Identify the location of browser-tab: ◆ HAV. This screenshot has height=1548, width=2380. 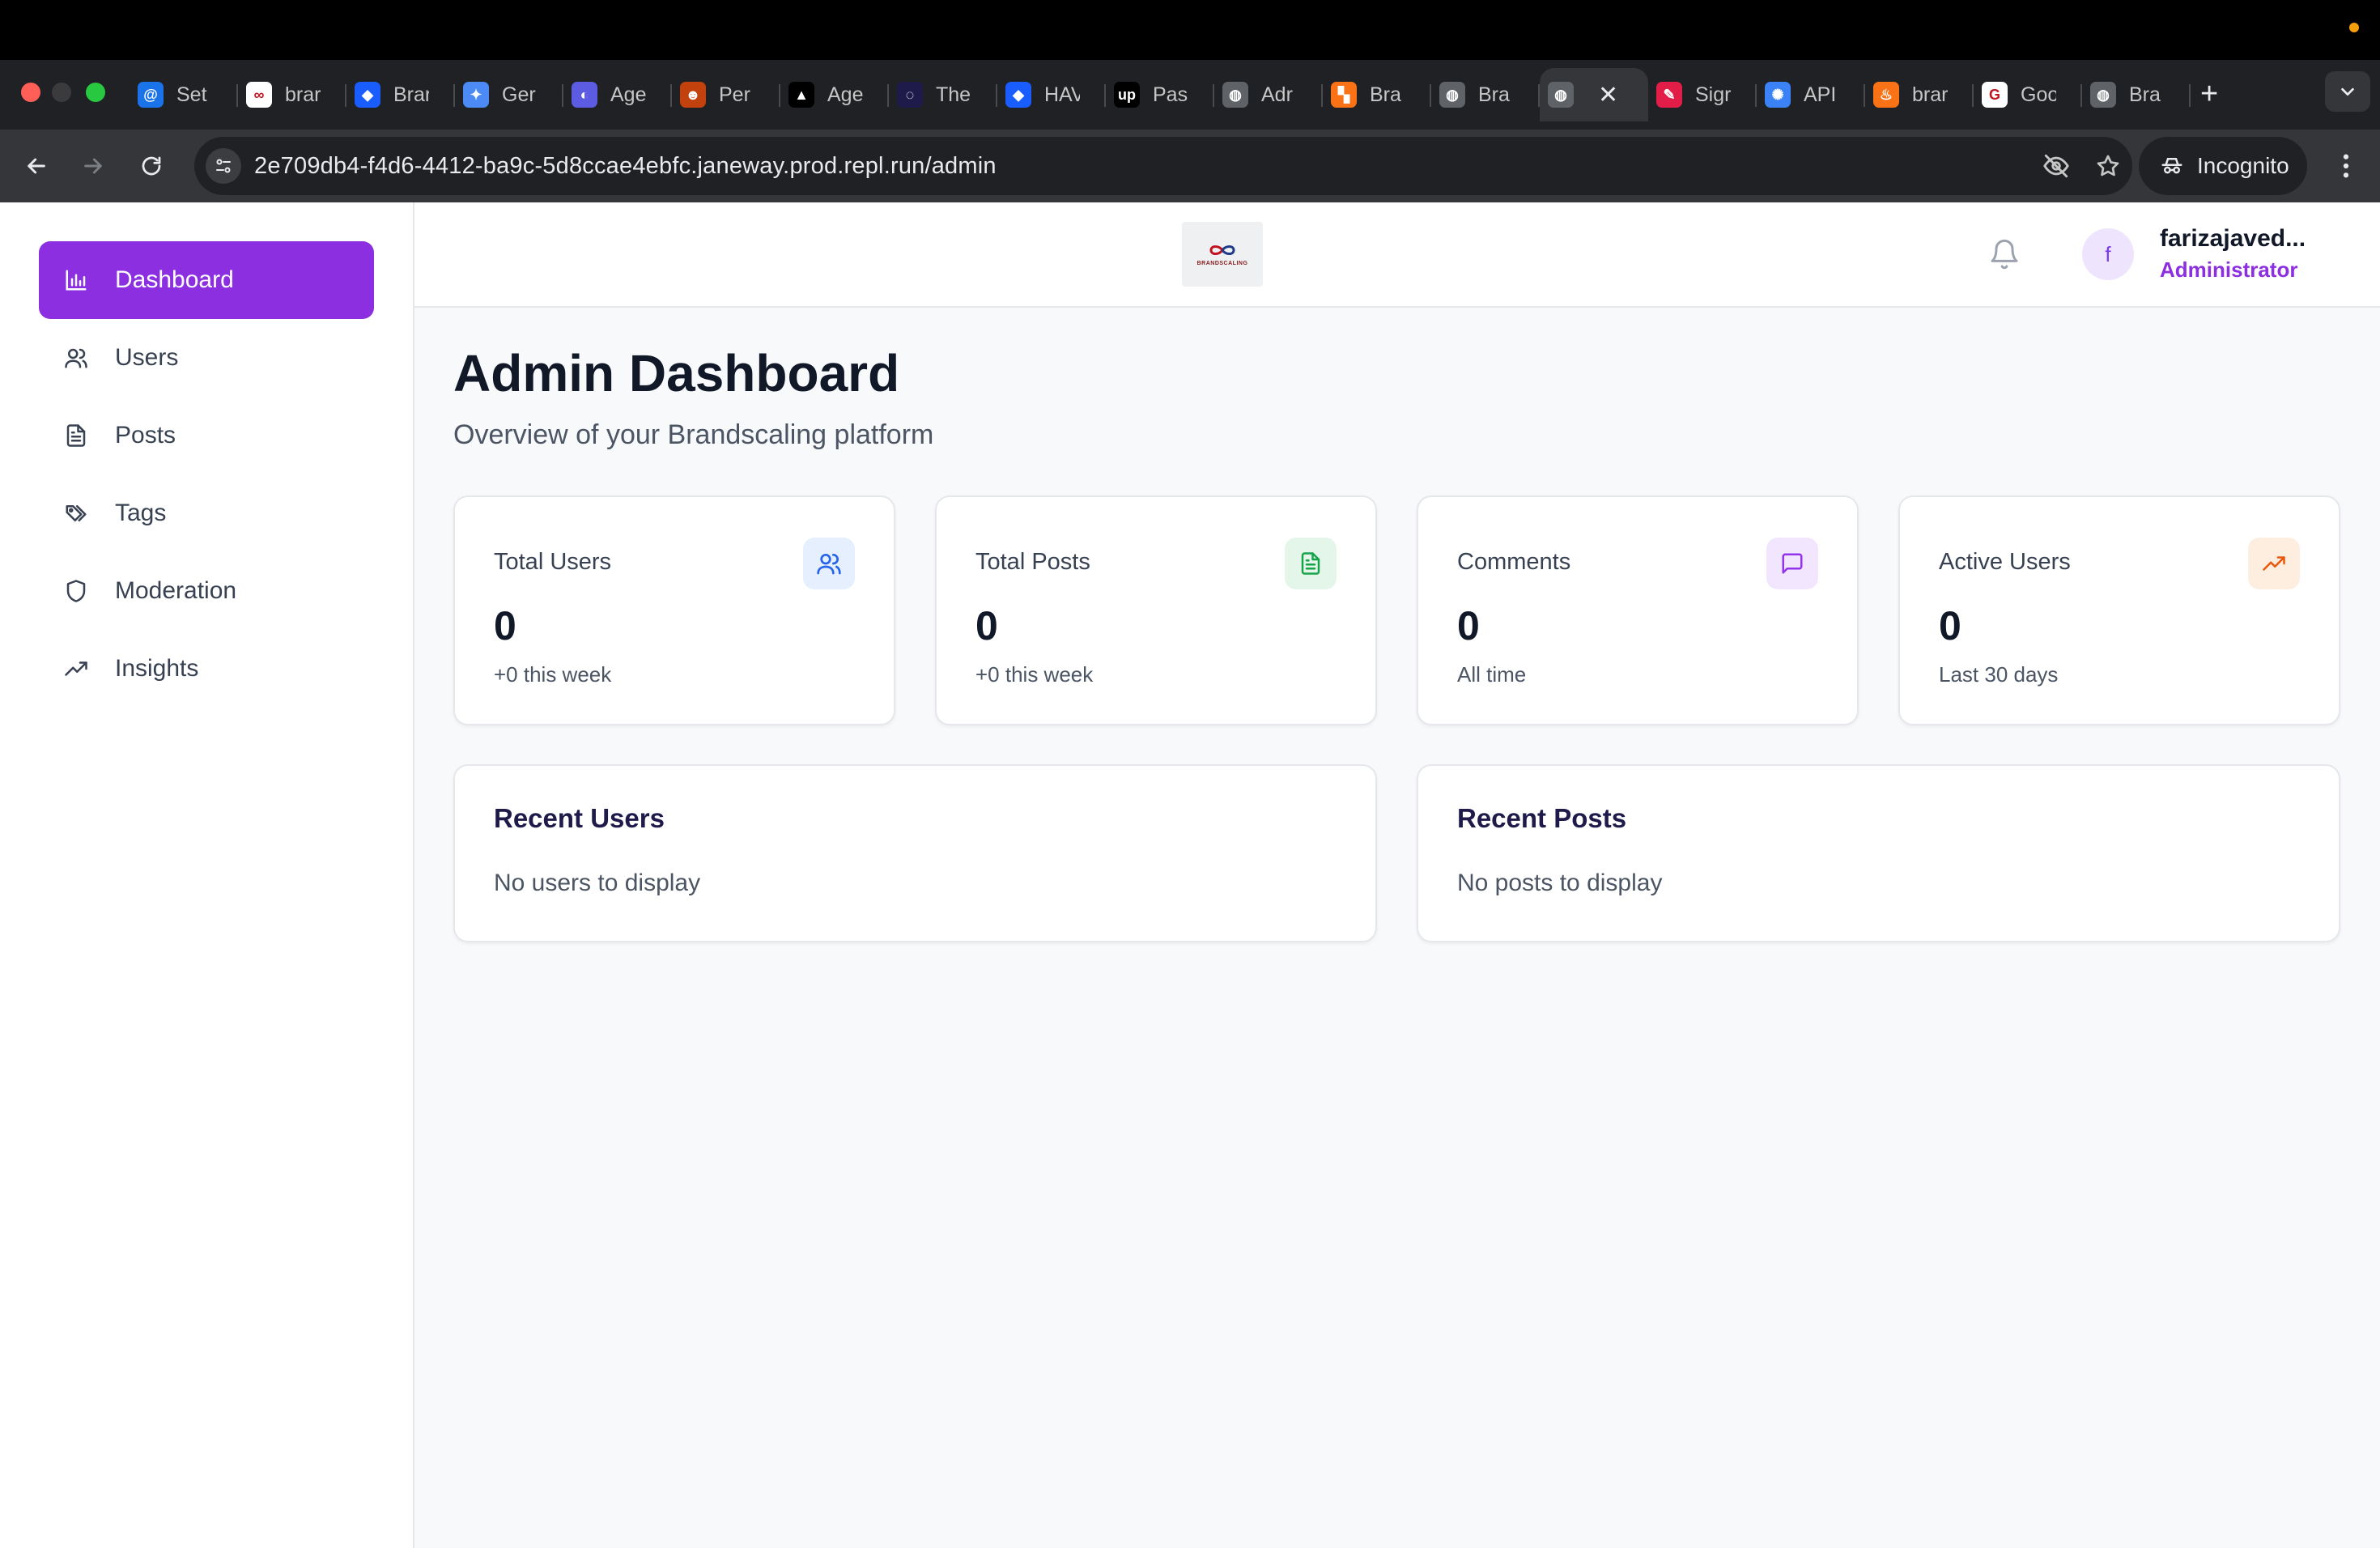
(1051, 95).